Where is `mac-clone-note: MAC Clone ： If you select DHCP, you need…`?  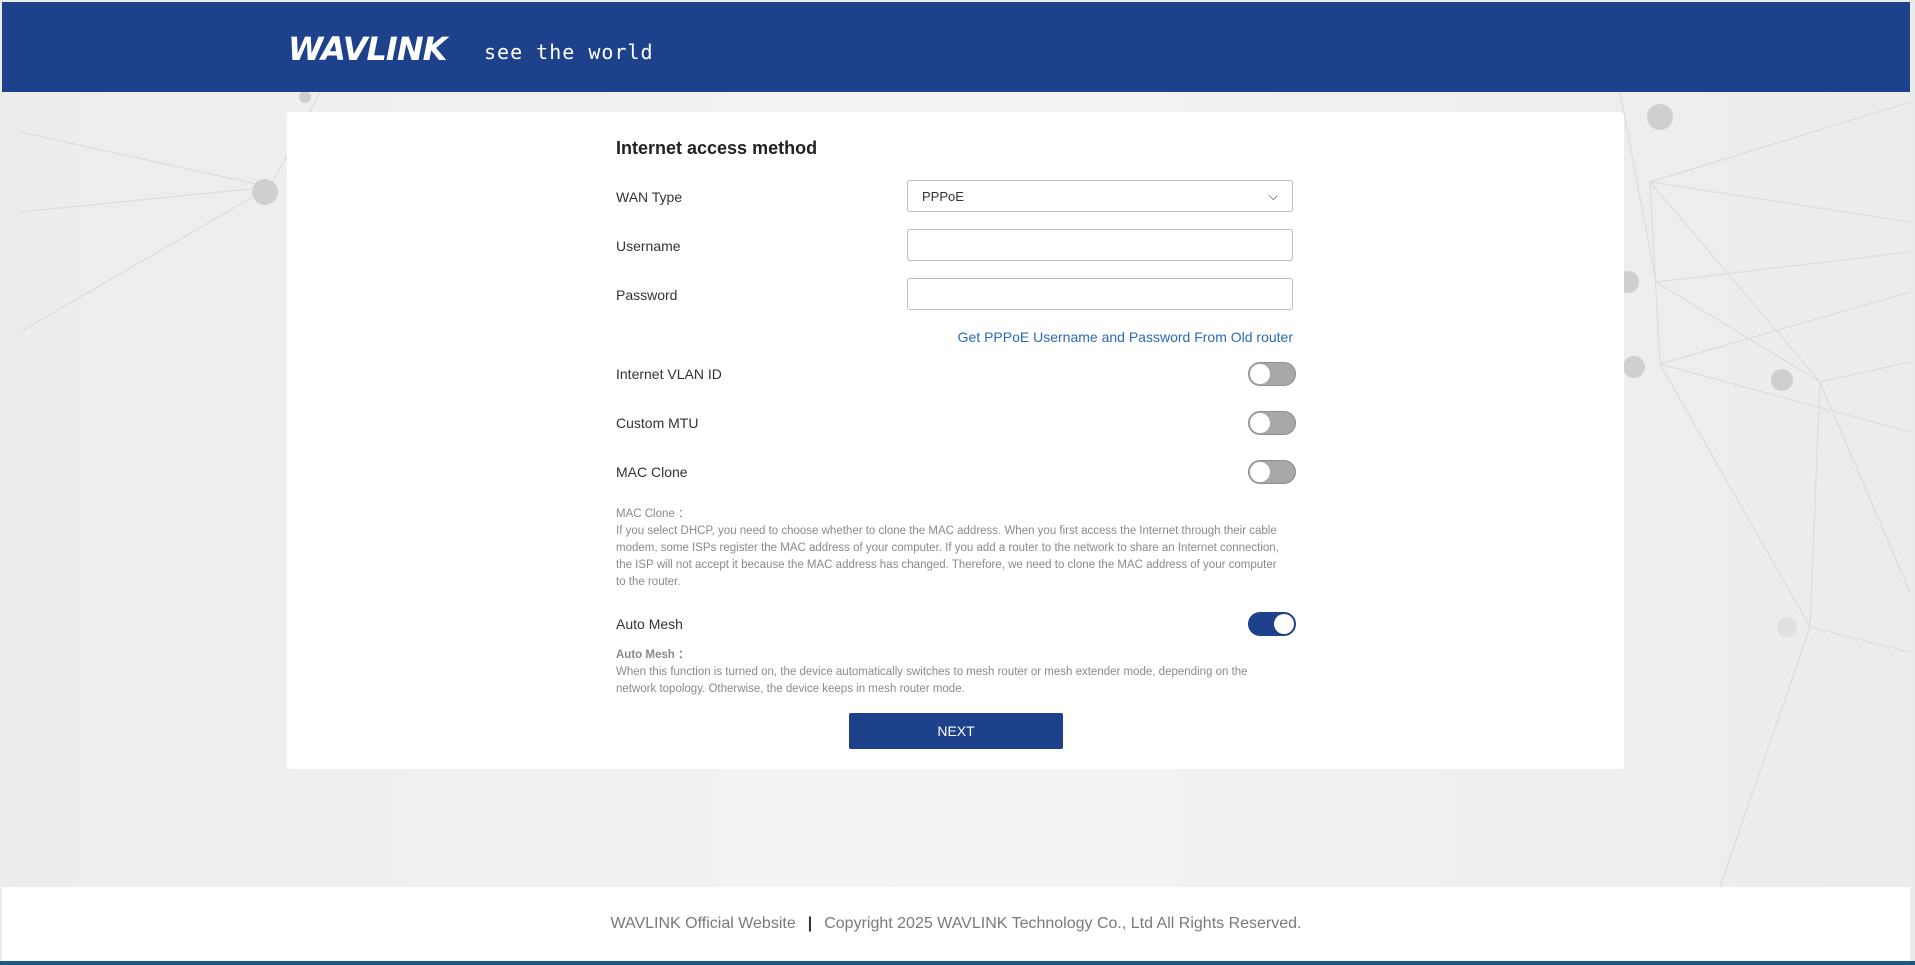 mac-clone-note: MAC Clone ： If you select DHCP, you need… is located at coordinates (951, 548).